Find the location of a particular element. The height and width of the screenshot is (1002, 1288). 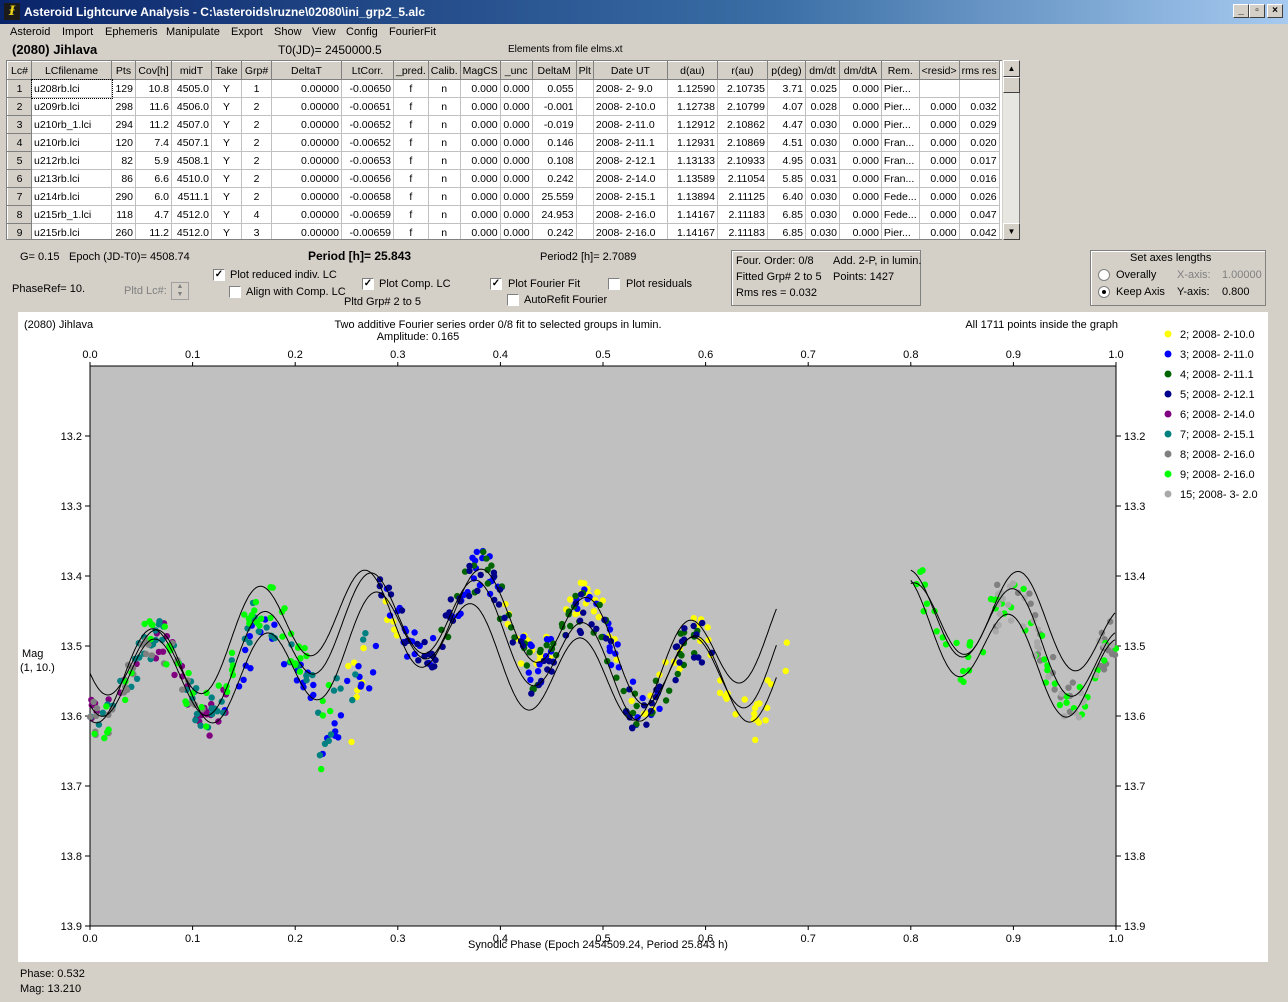

table-cell: 6.85 is located at coordinates (786, 214).